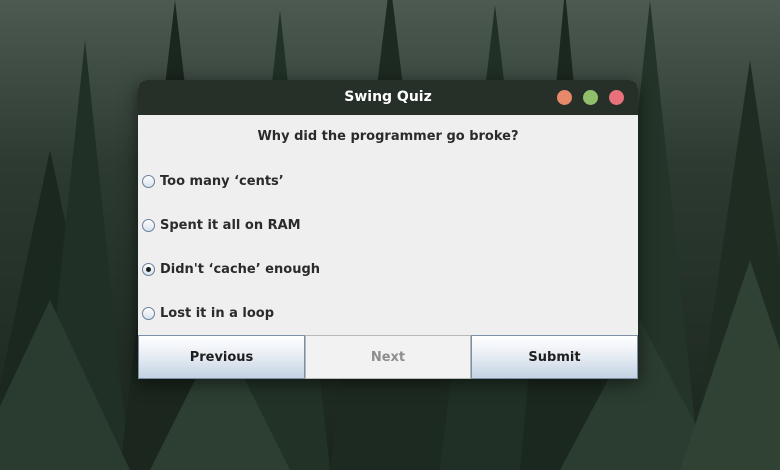 The height and width of the screenshot is (470, 780). I want to click on next-button: Next, so click(388, 357).